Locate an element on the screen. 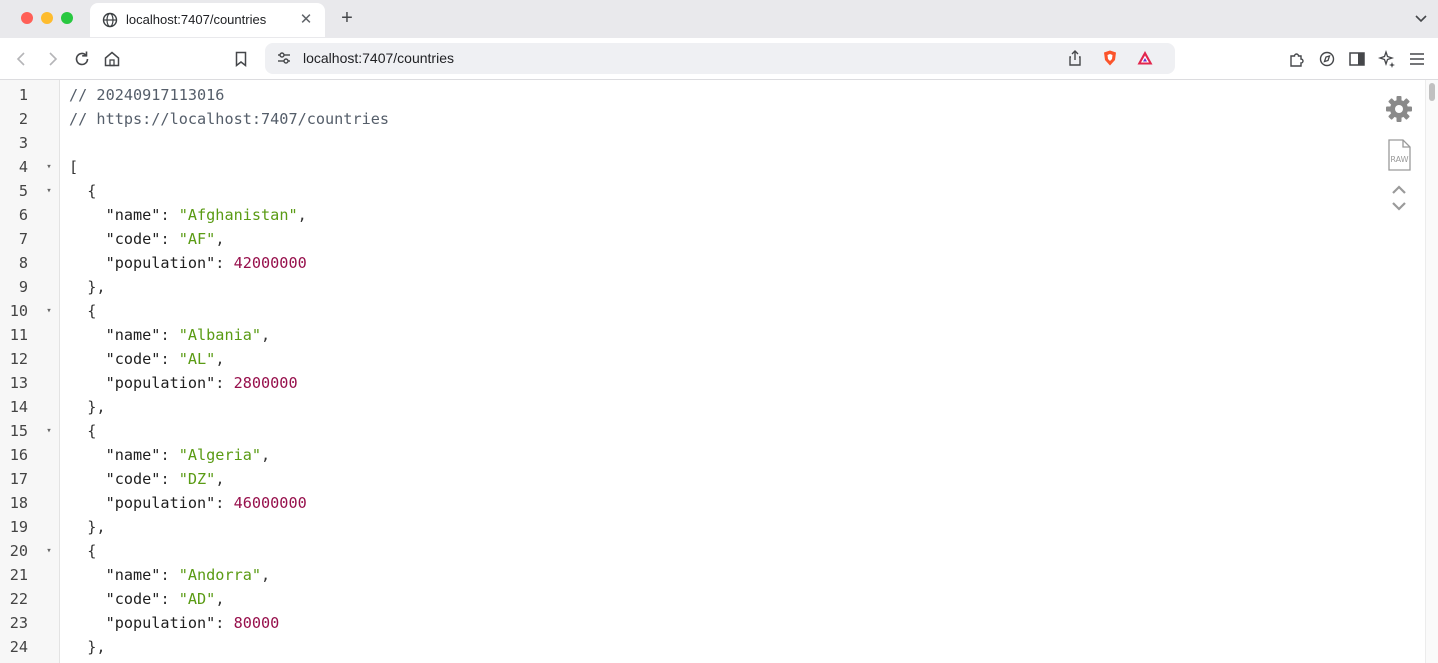 The image size is (1438, 663). sparkle-icon is located at coordinates (1387, 59).